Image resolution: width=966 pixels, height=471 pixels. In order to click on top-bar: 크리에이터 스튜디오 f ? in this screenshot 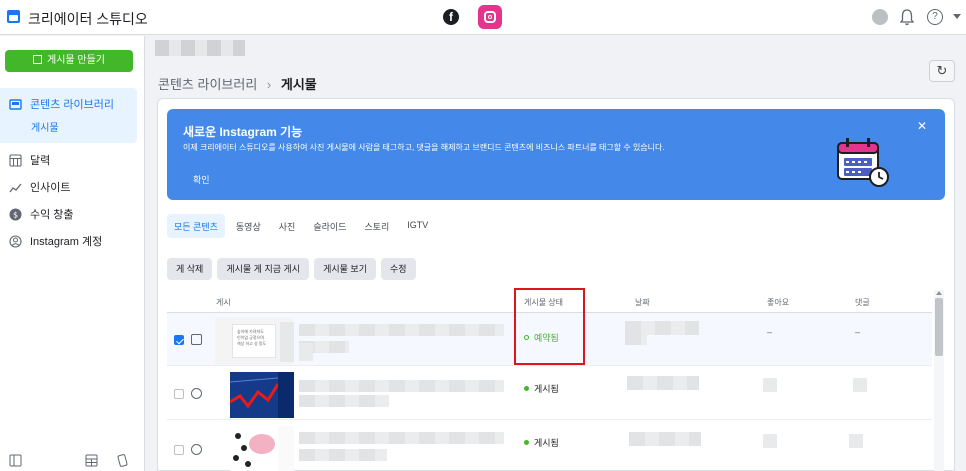, I will do `click(483, 17)`.